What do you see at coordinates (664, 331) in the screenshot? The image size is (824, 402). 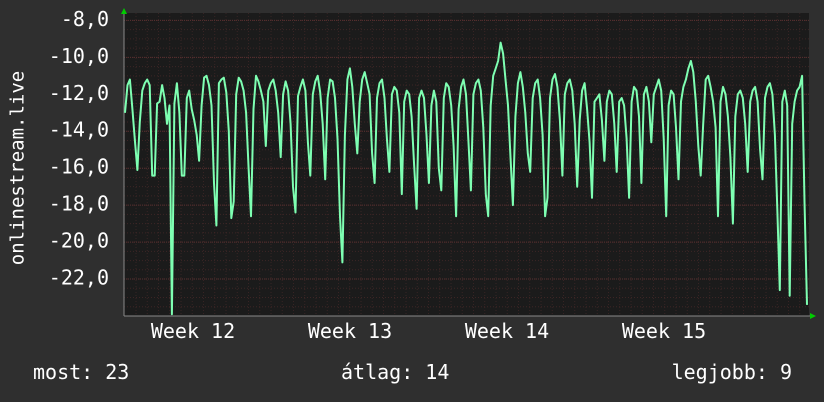 I see `x-tick-label: Week 15` at bounding box center [664, 331].